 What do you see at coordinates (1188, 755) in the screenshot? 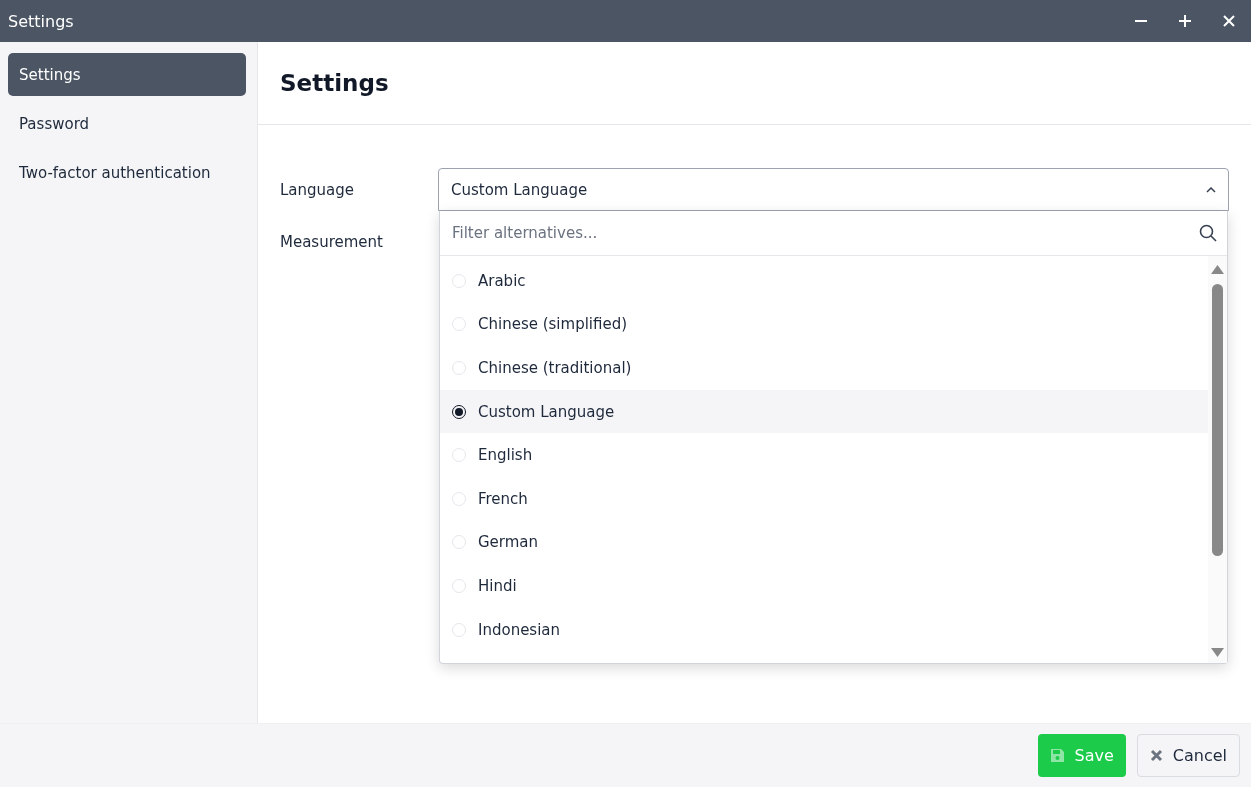
I see `cancel-button: Cancel` at bounding box center [1188, 755].